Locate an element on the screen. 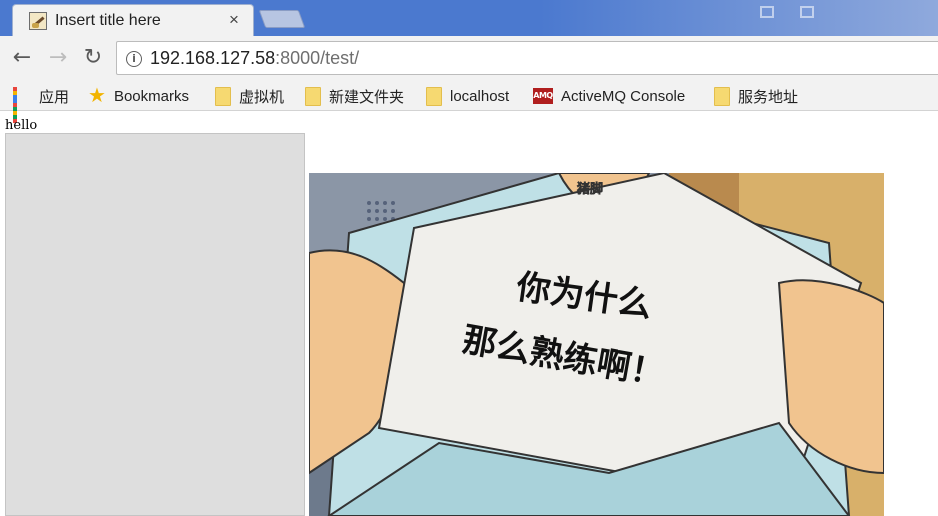  bookmark-folder-vm: 虚拟机 is located at coordinates (249, 96).